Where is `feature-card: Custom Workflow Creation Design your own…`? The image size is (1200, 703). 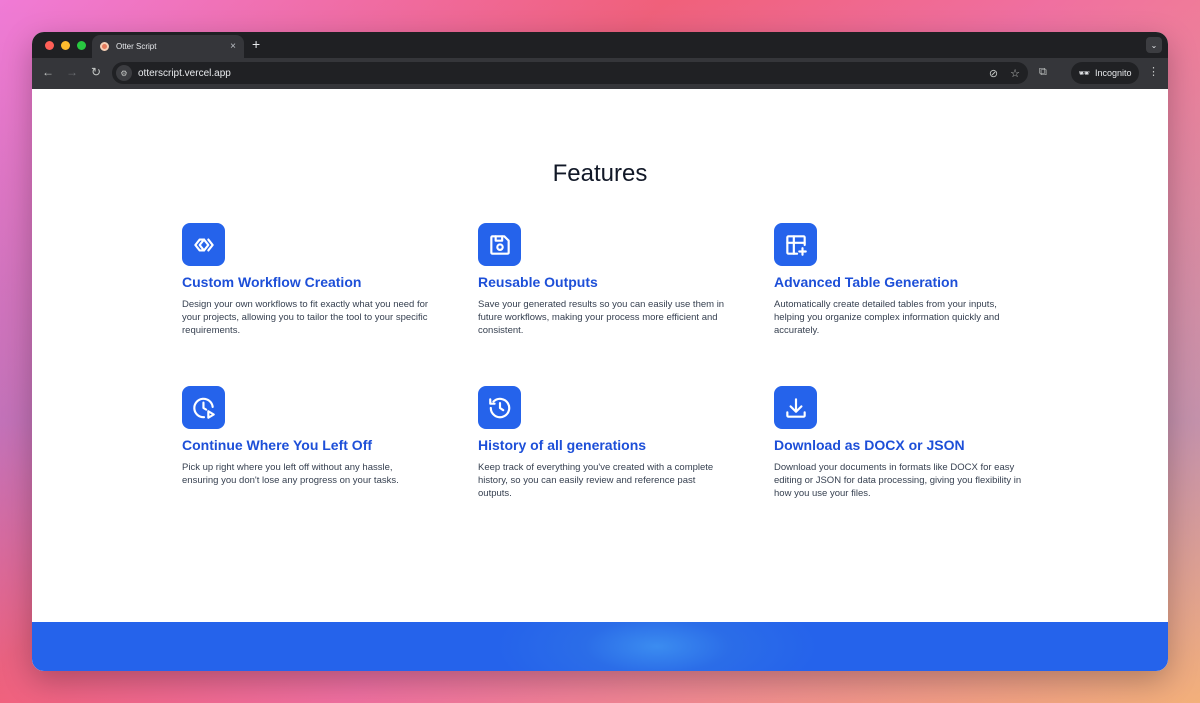 feature-card: Custom Workflow Creation Design your own… is located at coordinates (306, 280).